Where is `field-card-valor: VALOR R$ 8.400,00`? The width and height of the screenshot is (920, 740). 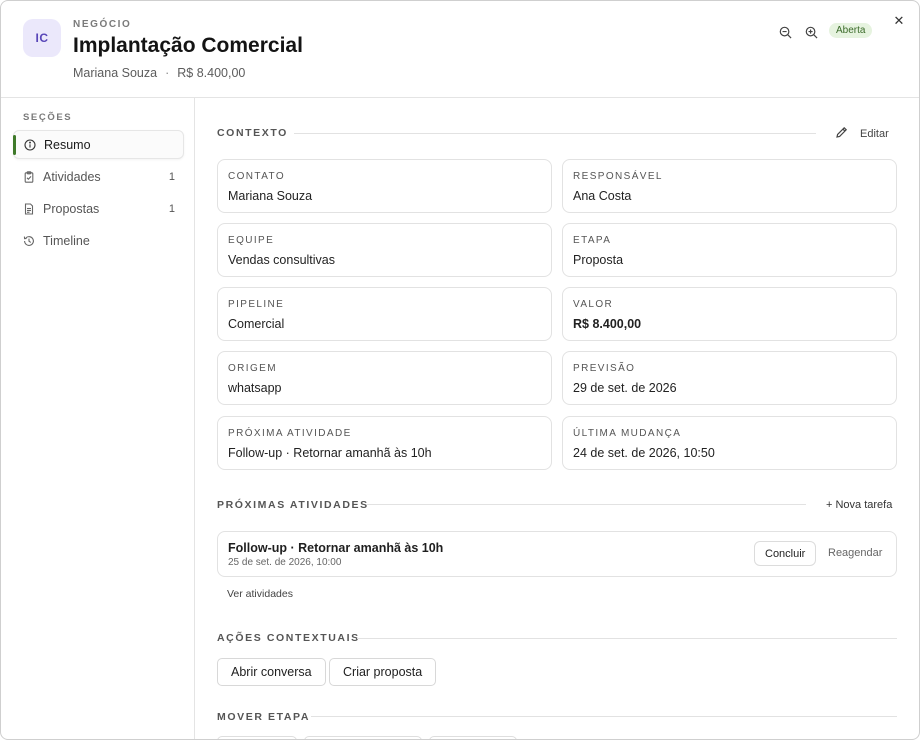
field-card-valor: VALOR R$ 8.400,00 is located at coordinates (729, 314).